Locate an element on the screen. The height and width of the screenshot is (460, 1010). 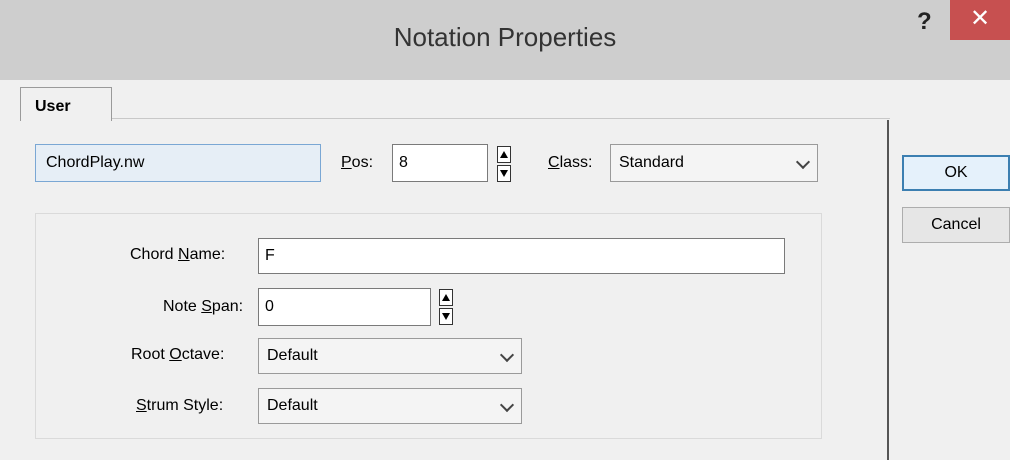
root-octave-select: Default is located at coordinates (390, 356).